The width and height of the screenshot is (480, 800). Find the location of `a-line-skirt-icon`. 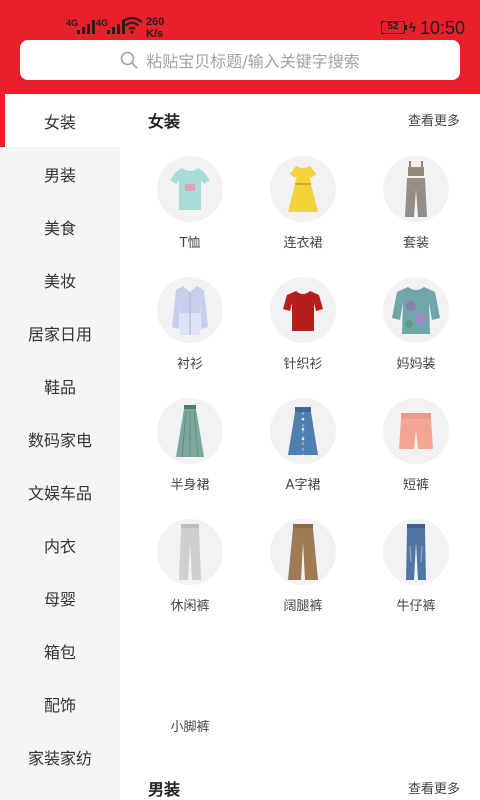

a-line-skirt-icon is located at coordinates (303, 431).